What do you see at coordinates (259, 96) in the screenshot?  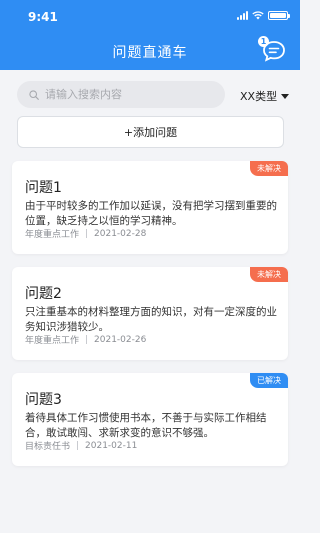 I see `type-filter-label: XX类型` at bounding box center [259, 96].